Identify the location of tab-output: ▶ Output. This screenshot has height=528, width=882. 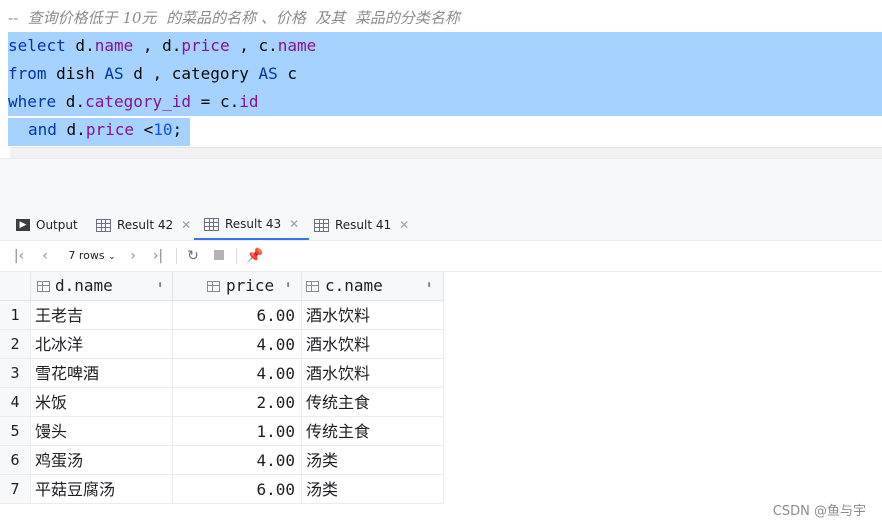
(47, 225).